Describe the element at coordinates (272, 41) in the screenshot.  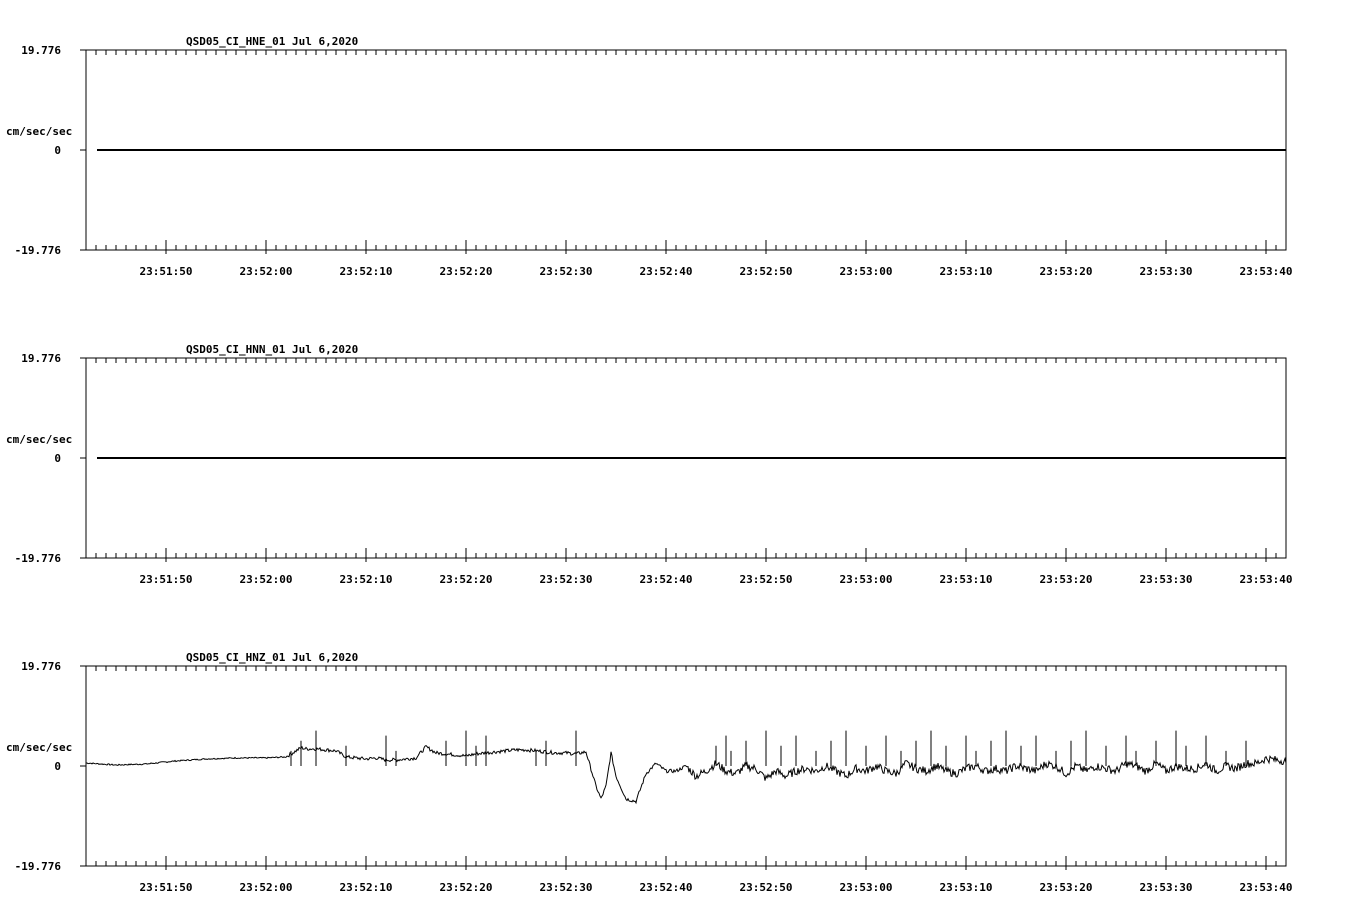
I see `chart-title: QSD05_CI_HNE_01 Jul 6,2020` at that location.